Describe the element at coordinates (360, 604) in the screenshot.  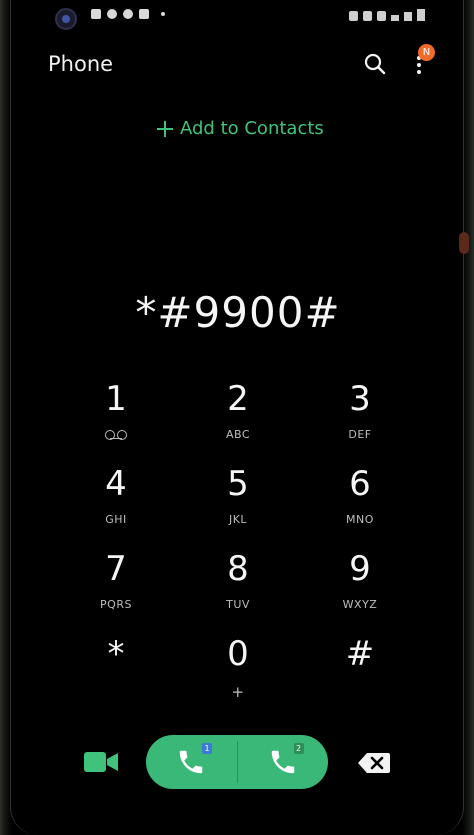
I see `key-letters: WXYZ` at that location.